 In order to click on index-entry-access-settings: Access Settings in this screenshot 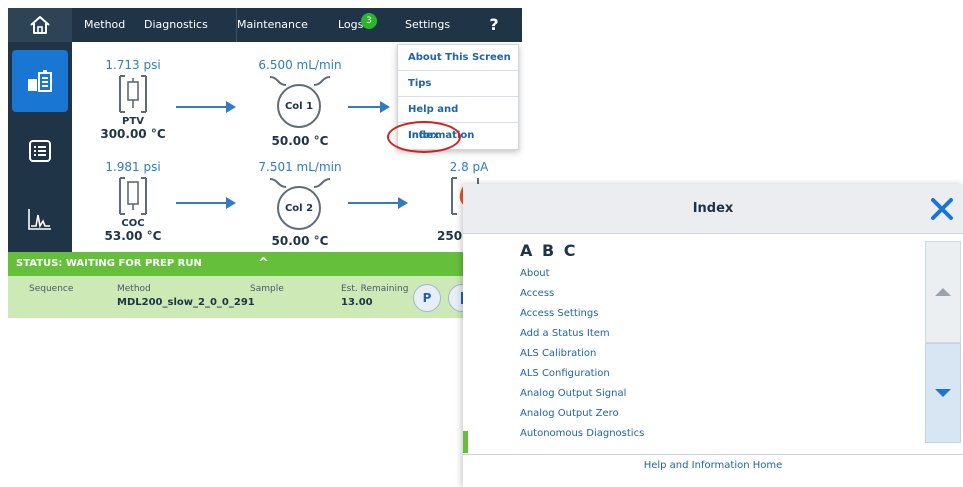, I will do `click(582, 314)`.